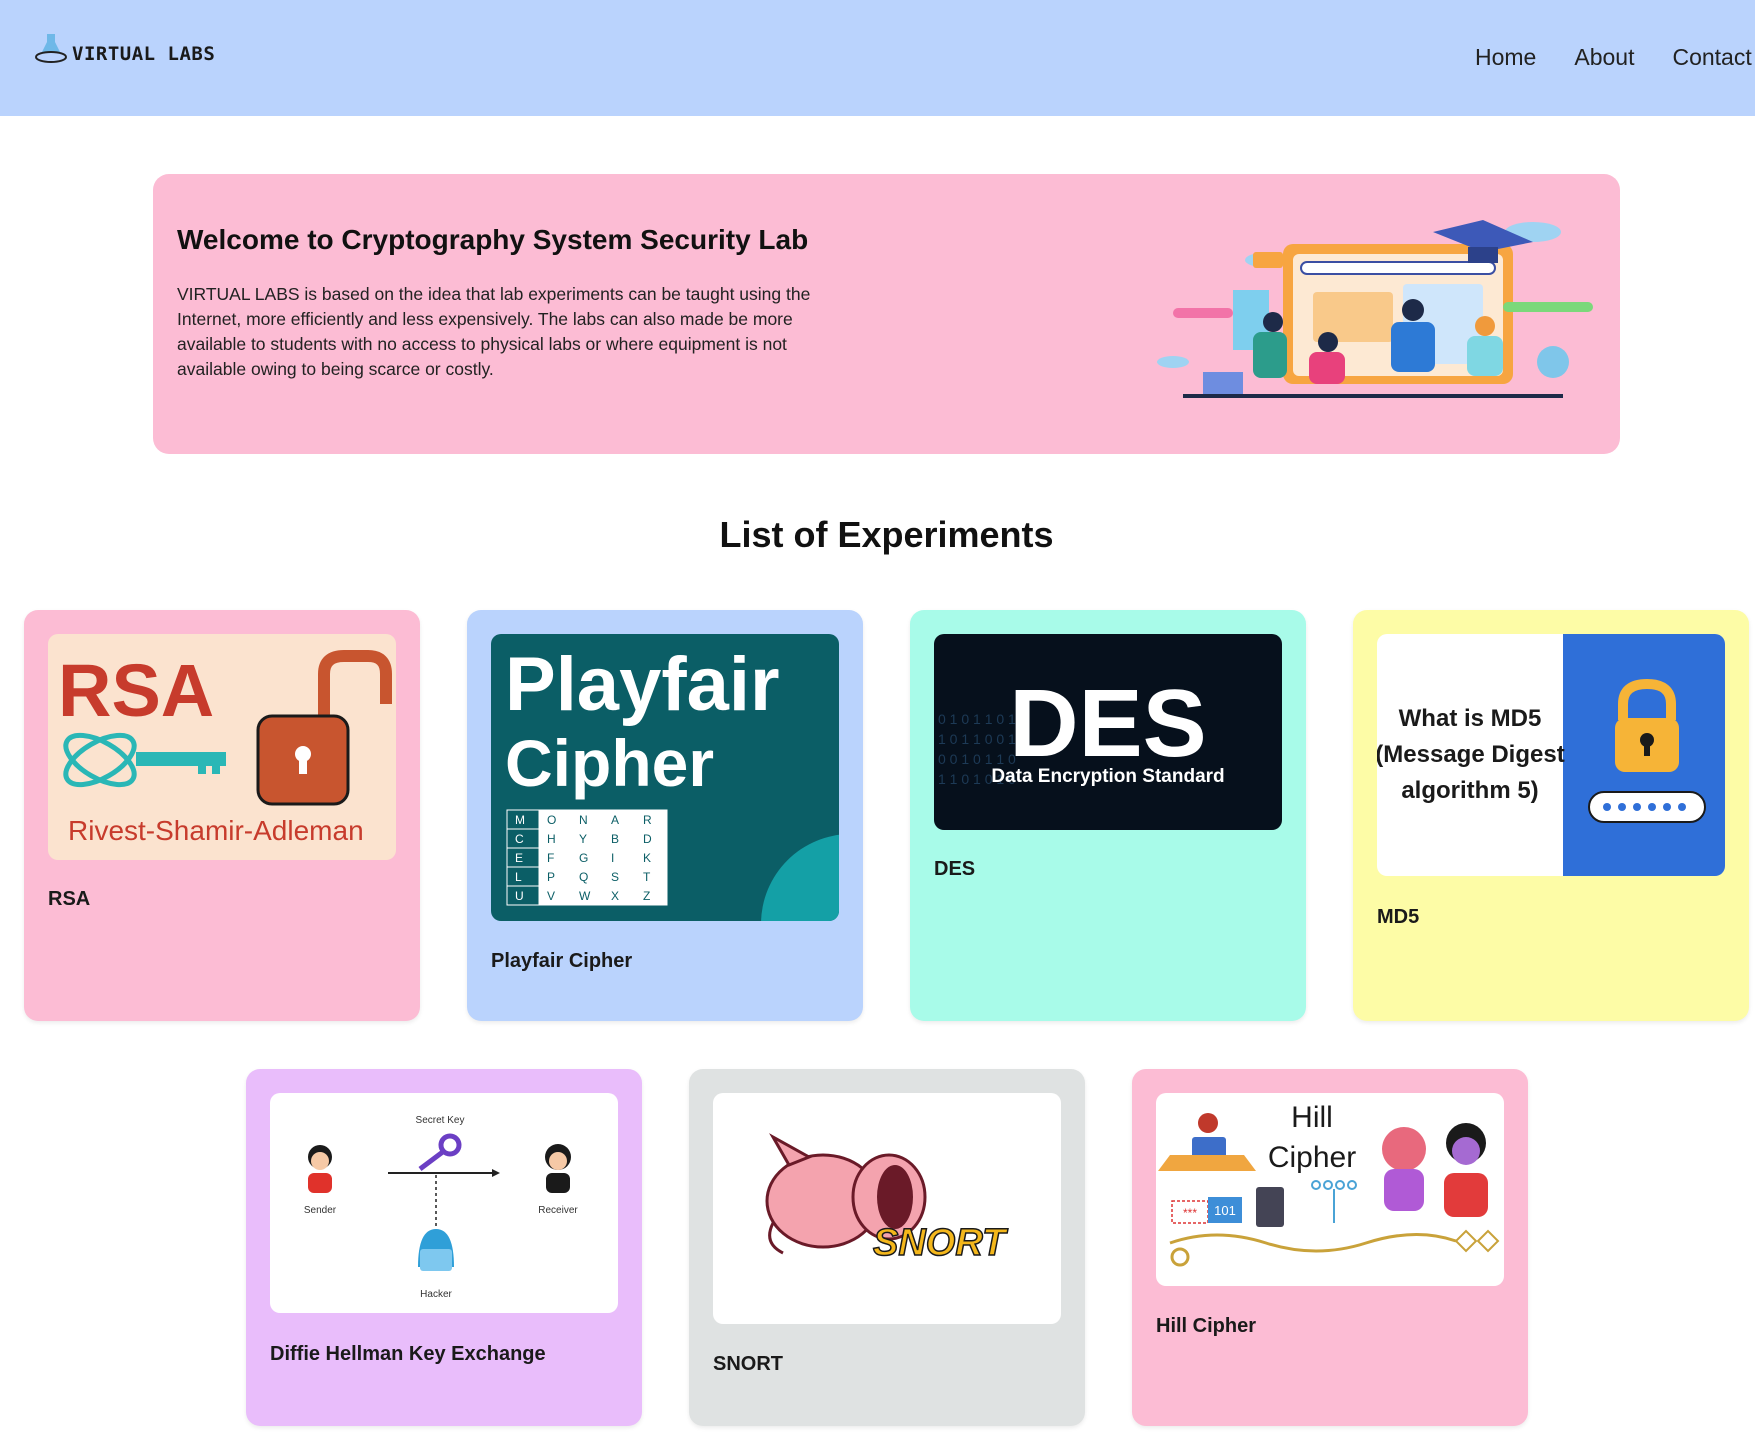 The height and width of the screenshot is (1442, 1755). Describe the element at coordinates (615, 896) in the screenshot. I see `playfair-grid-letter: X` at that location.